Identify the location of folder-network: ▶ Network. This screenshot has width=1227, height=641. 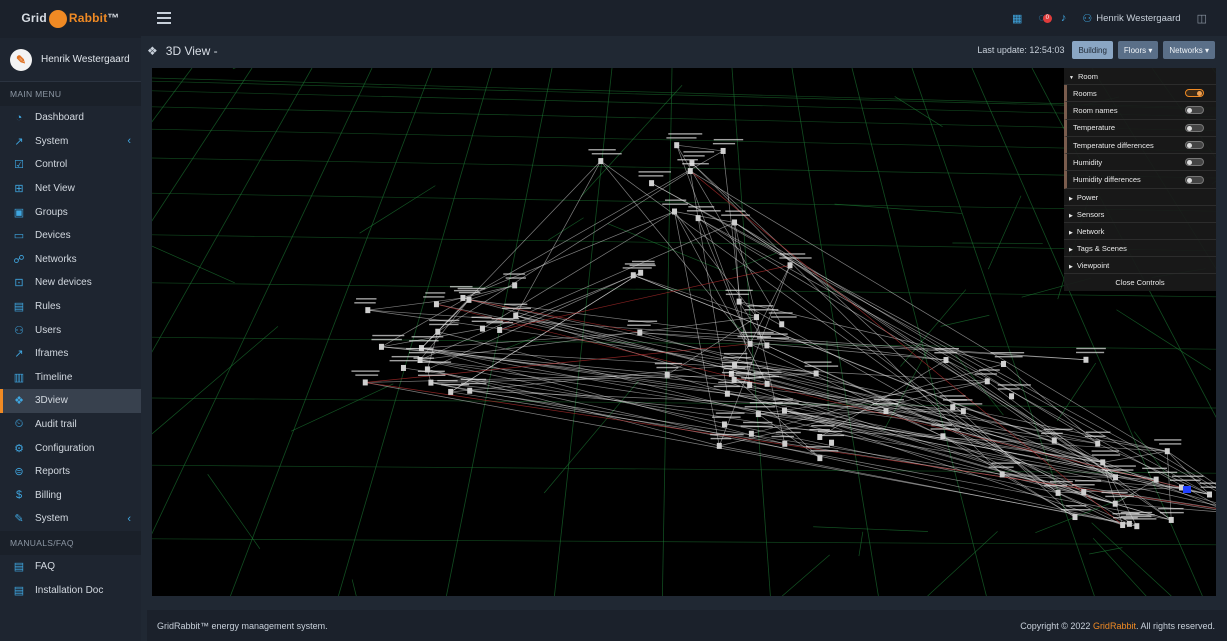
(1140, 231).